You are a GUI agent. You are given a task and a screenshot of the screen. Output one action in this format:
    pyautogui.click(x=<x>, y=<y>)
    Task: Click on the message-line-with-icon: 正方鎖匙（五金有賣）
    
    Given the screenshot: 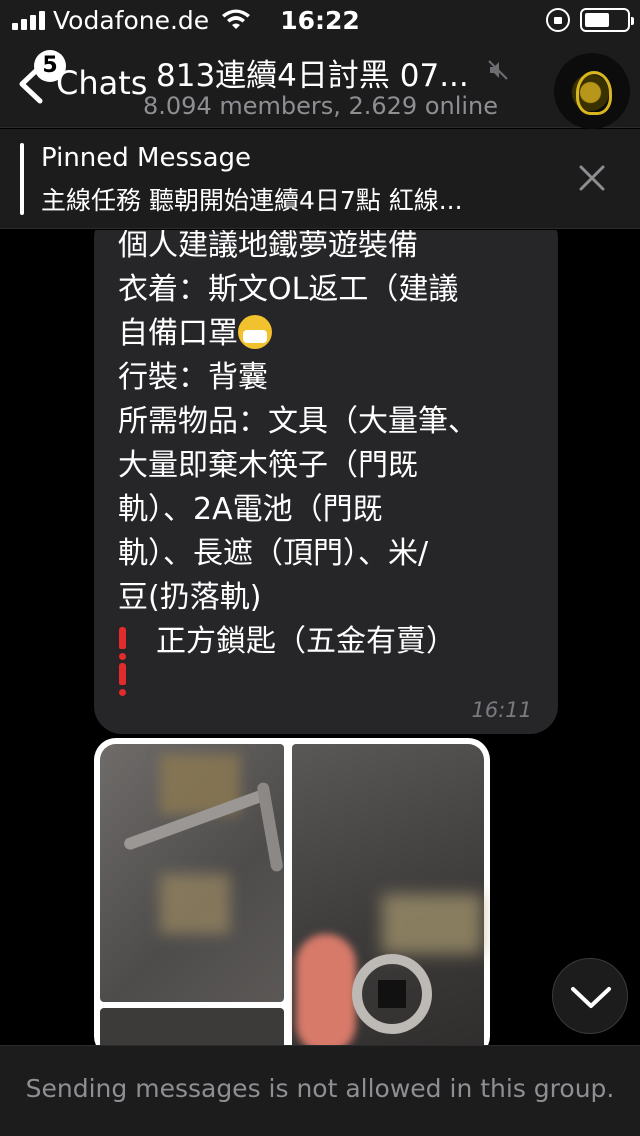 What is the action you would take?
    pyautogui.click(x=287, y=638)
    